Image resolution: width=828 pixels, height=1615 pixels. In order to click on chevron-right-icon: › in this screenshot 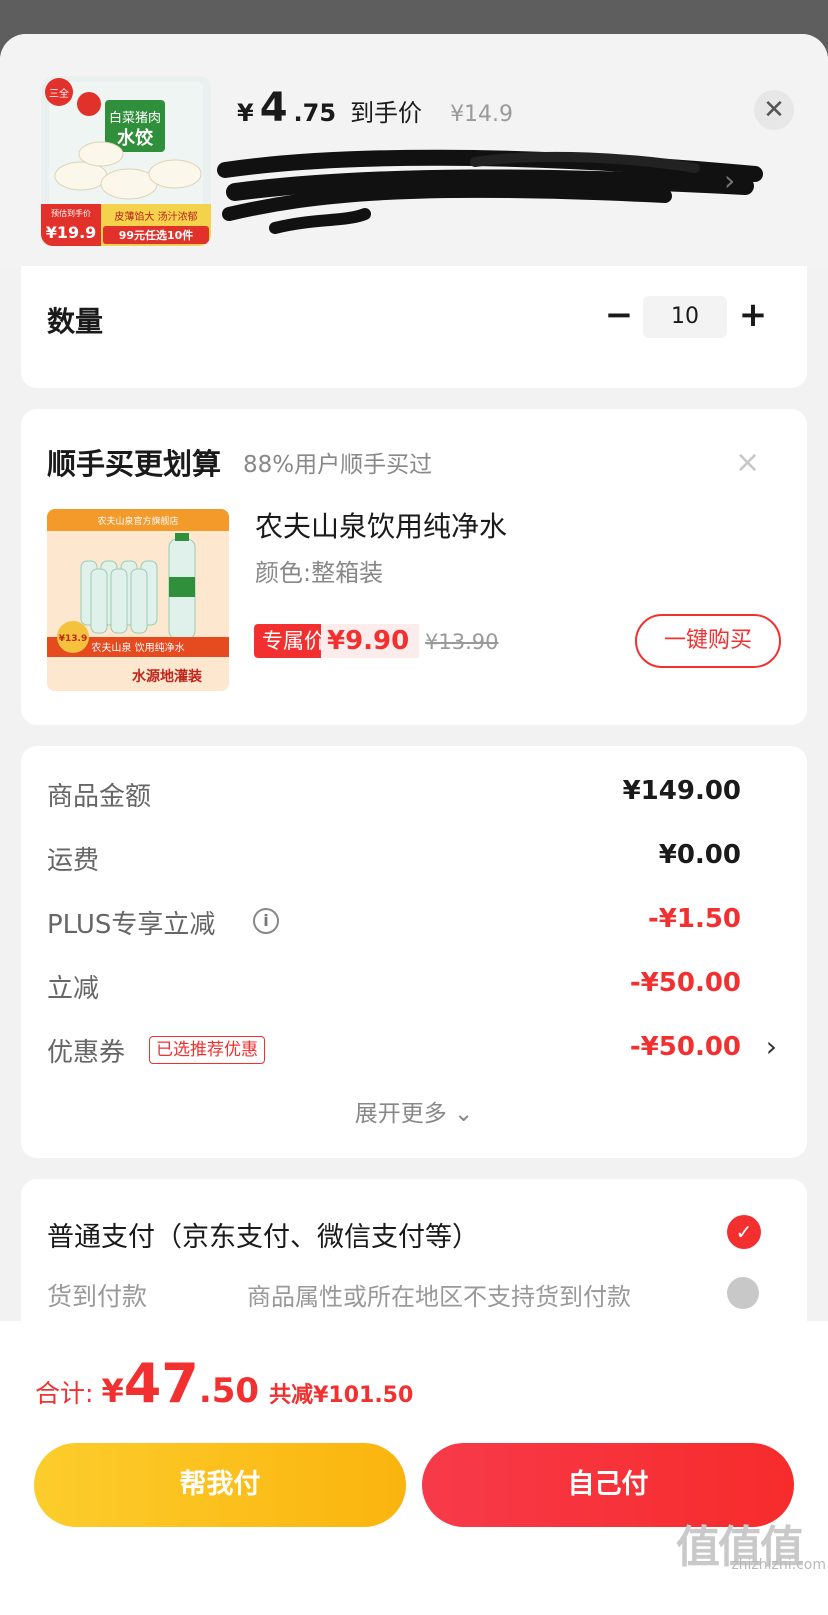, I will do `click(771, 1046)`.